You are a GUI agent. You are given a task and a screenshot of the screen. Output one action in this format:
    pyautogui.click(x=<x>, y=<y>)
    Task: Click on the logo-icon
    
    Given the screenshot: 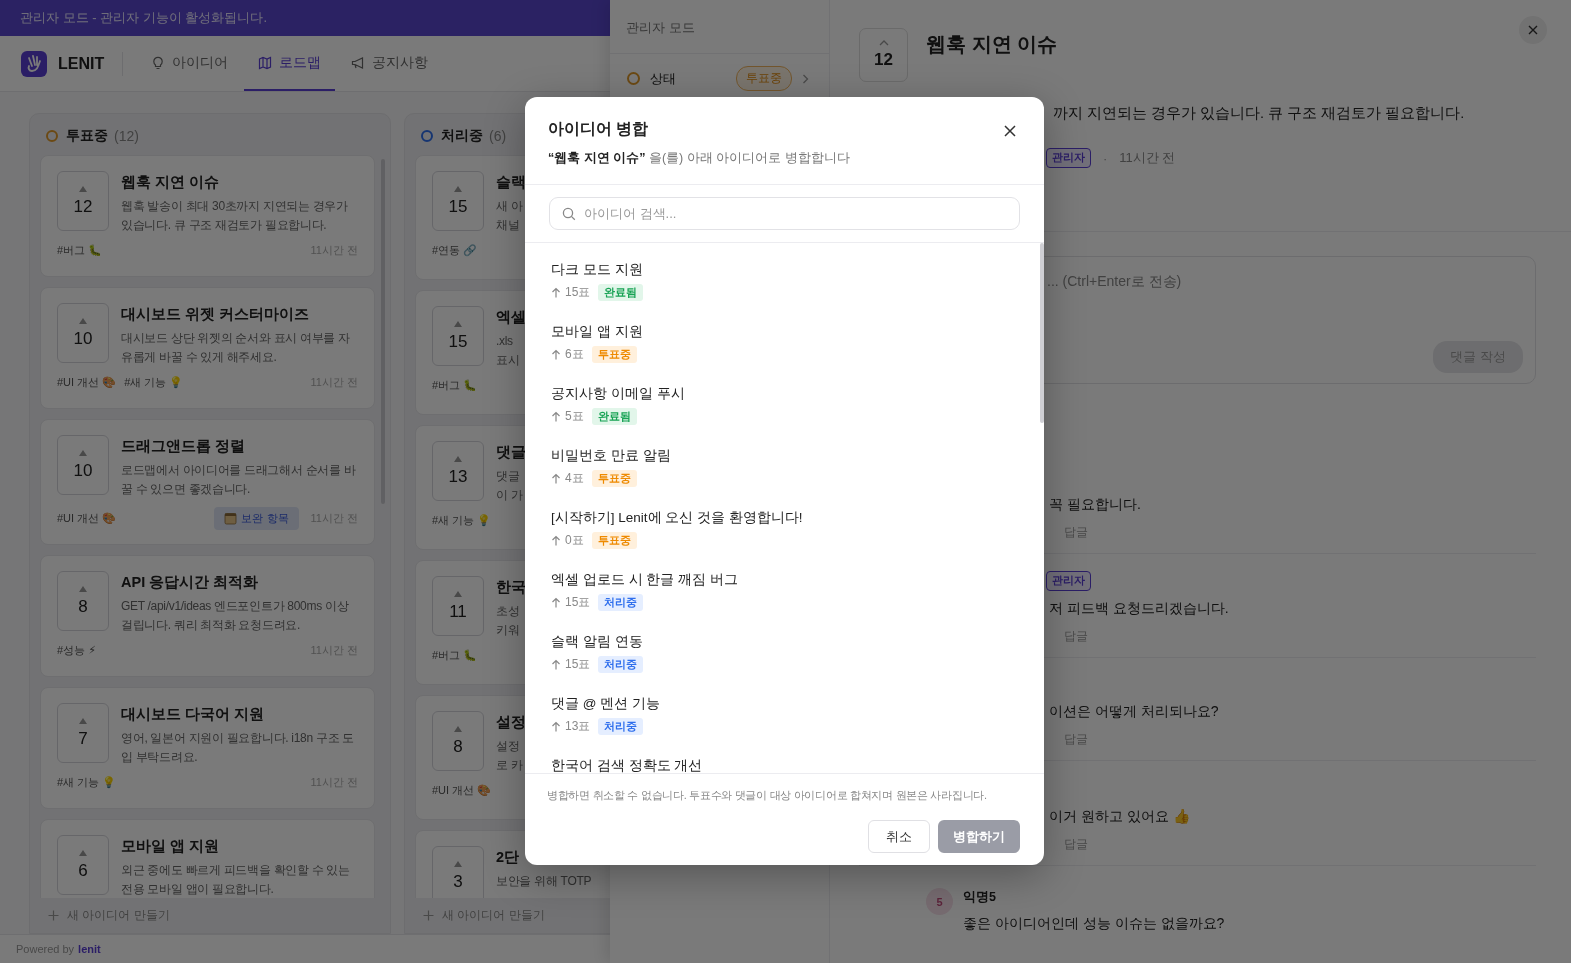 What is the action you would take?
    pyautogui.click(x=34, y=63)
    